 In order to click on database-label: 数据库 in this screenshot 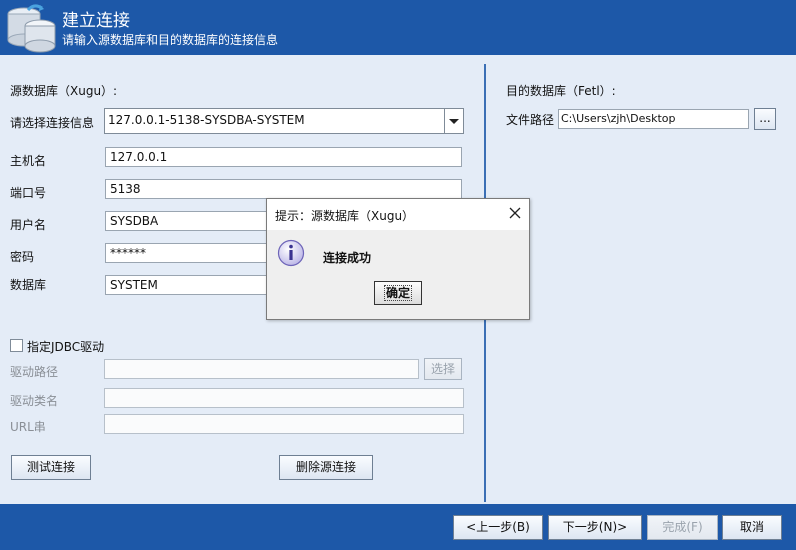, I will do `click(28, 285)`.